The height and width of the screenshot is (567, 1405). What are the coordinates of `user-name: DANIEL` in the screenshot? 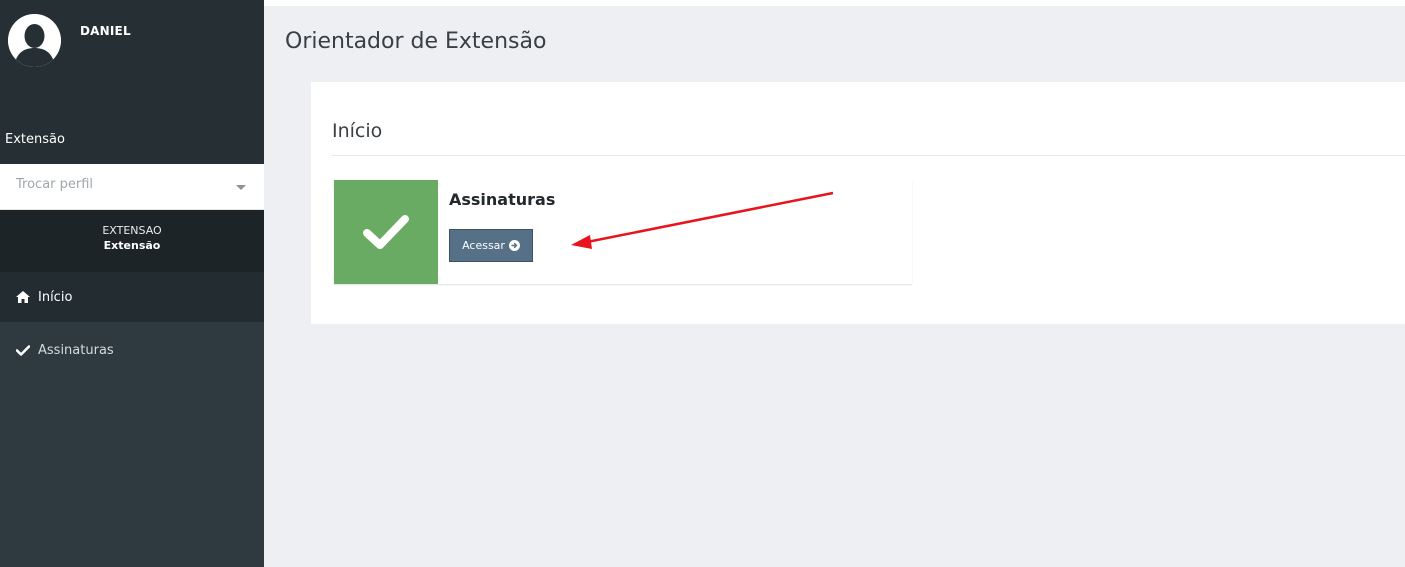 It's located at (105, 31).